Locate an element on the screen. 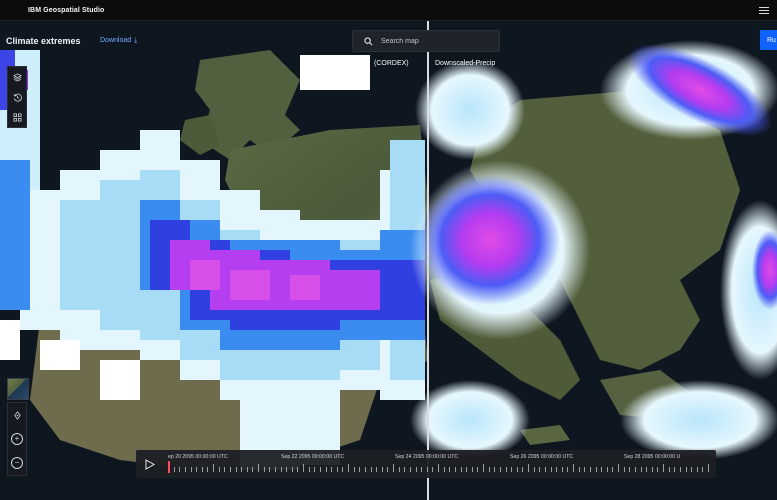 The width and height of the screenshot is (777, 500). timeline-label: Sep 26 2095 00:00:00 UTC is located at coordinates (542, 457).